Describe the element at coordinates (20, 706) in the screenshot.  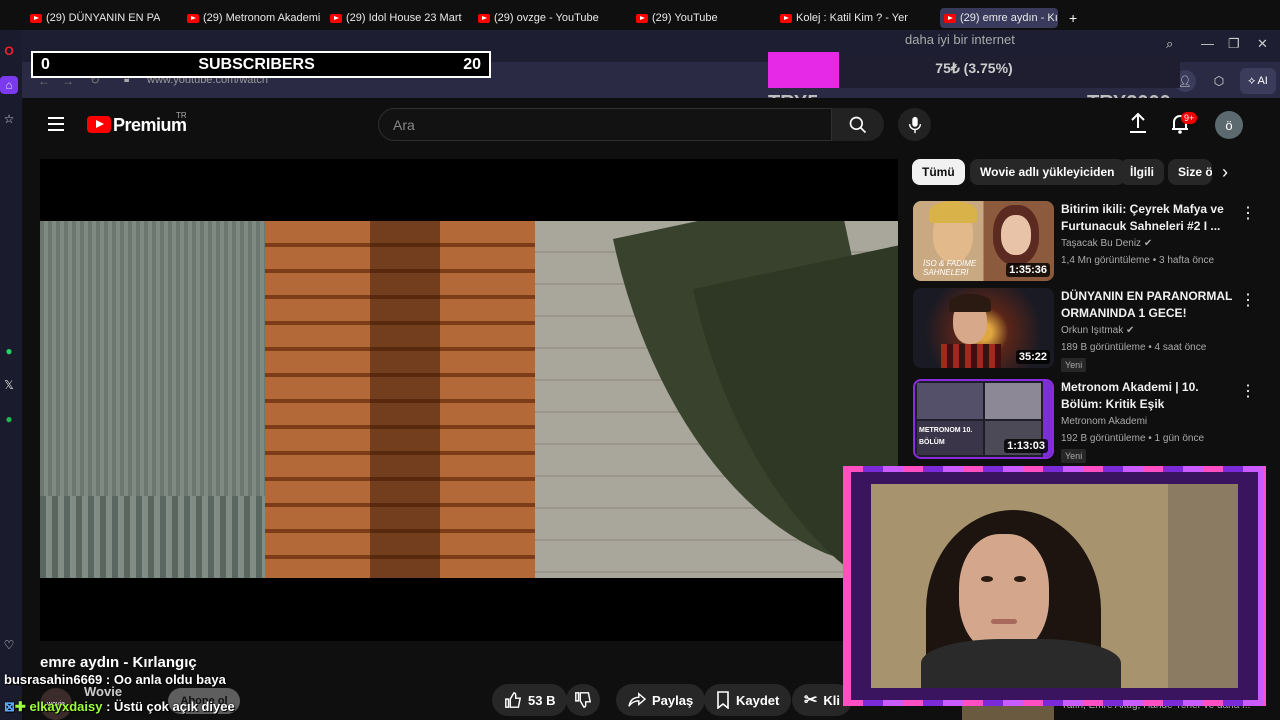
I see `chat-badge-icon: ✚` at that location.